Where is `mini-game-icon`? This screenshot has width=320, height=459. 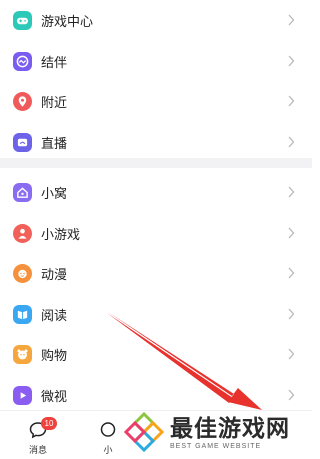
mini-game-icon is located at coordinates (22, 233).